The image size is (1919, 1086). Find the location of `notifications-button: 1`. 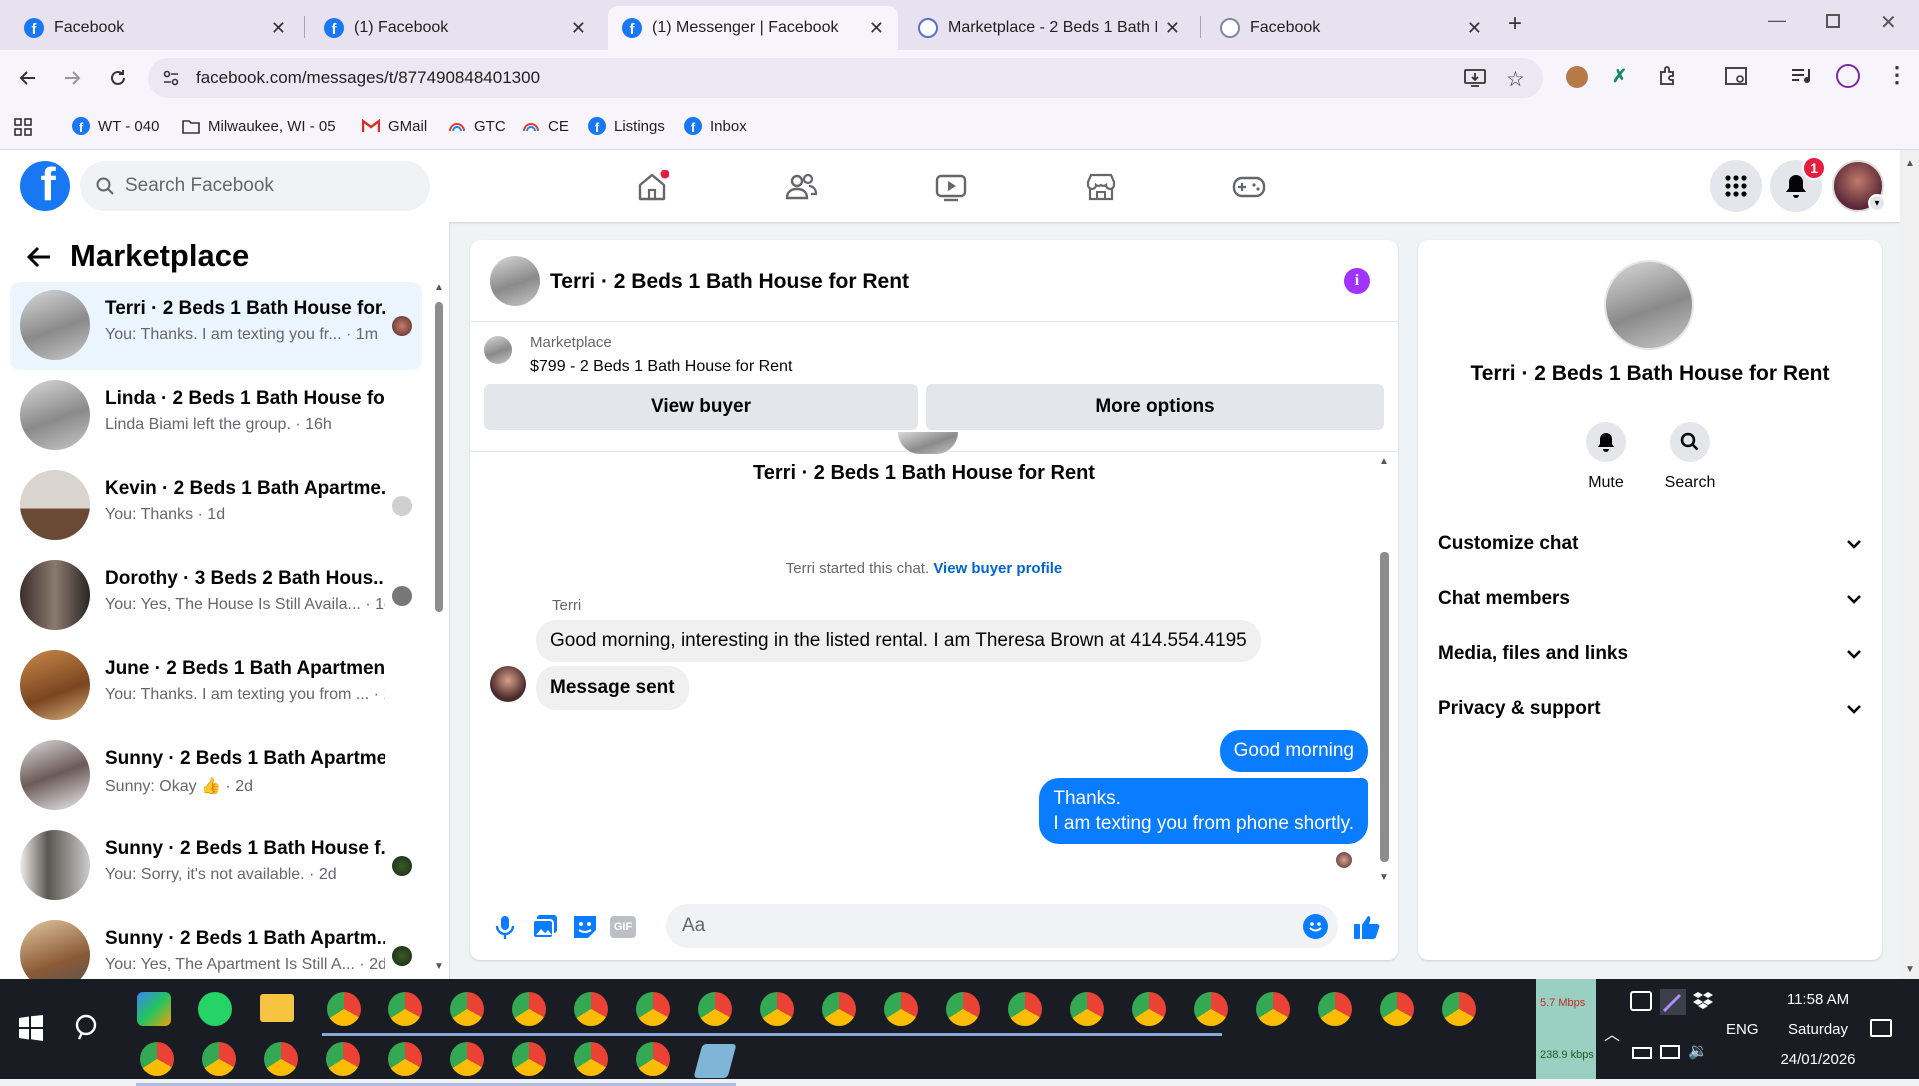

notifications-button: 1 is located at coordinates (1798, 184).